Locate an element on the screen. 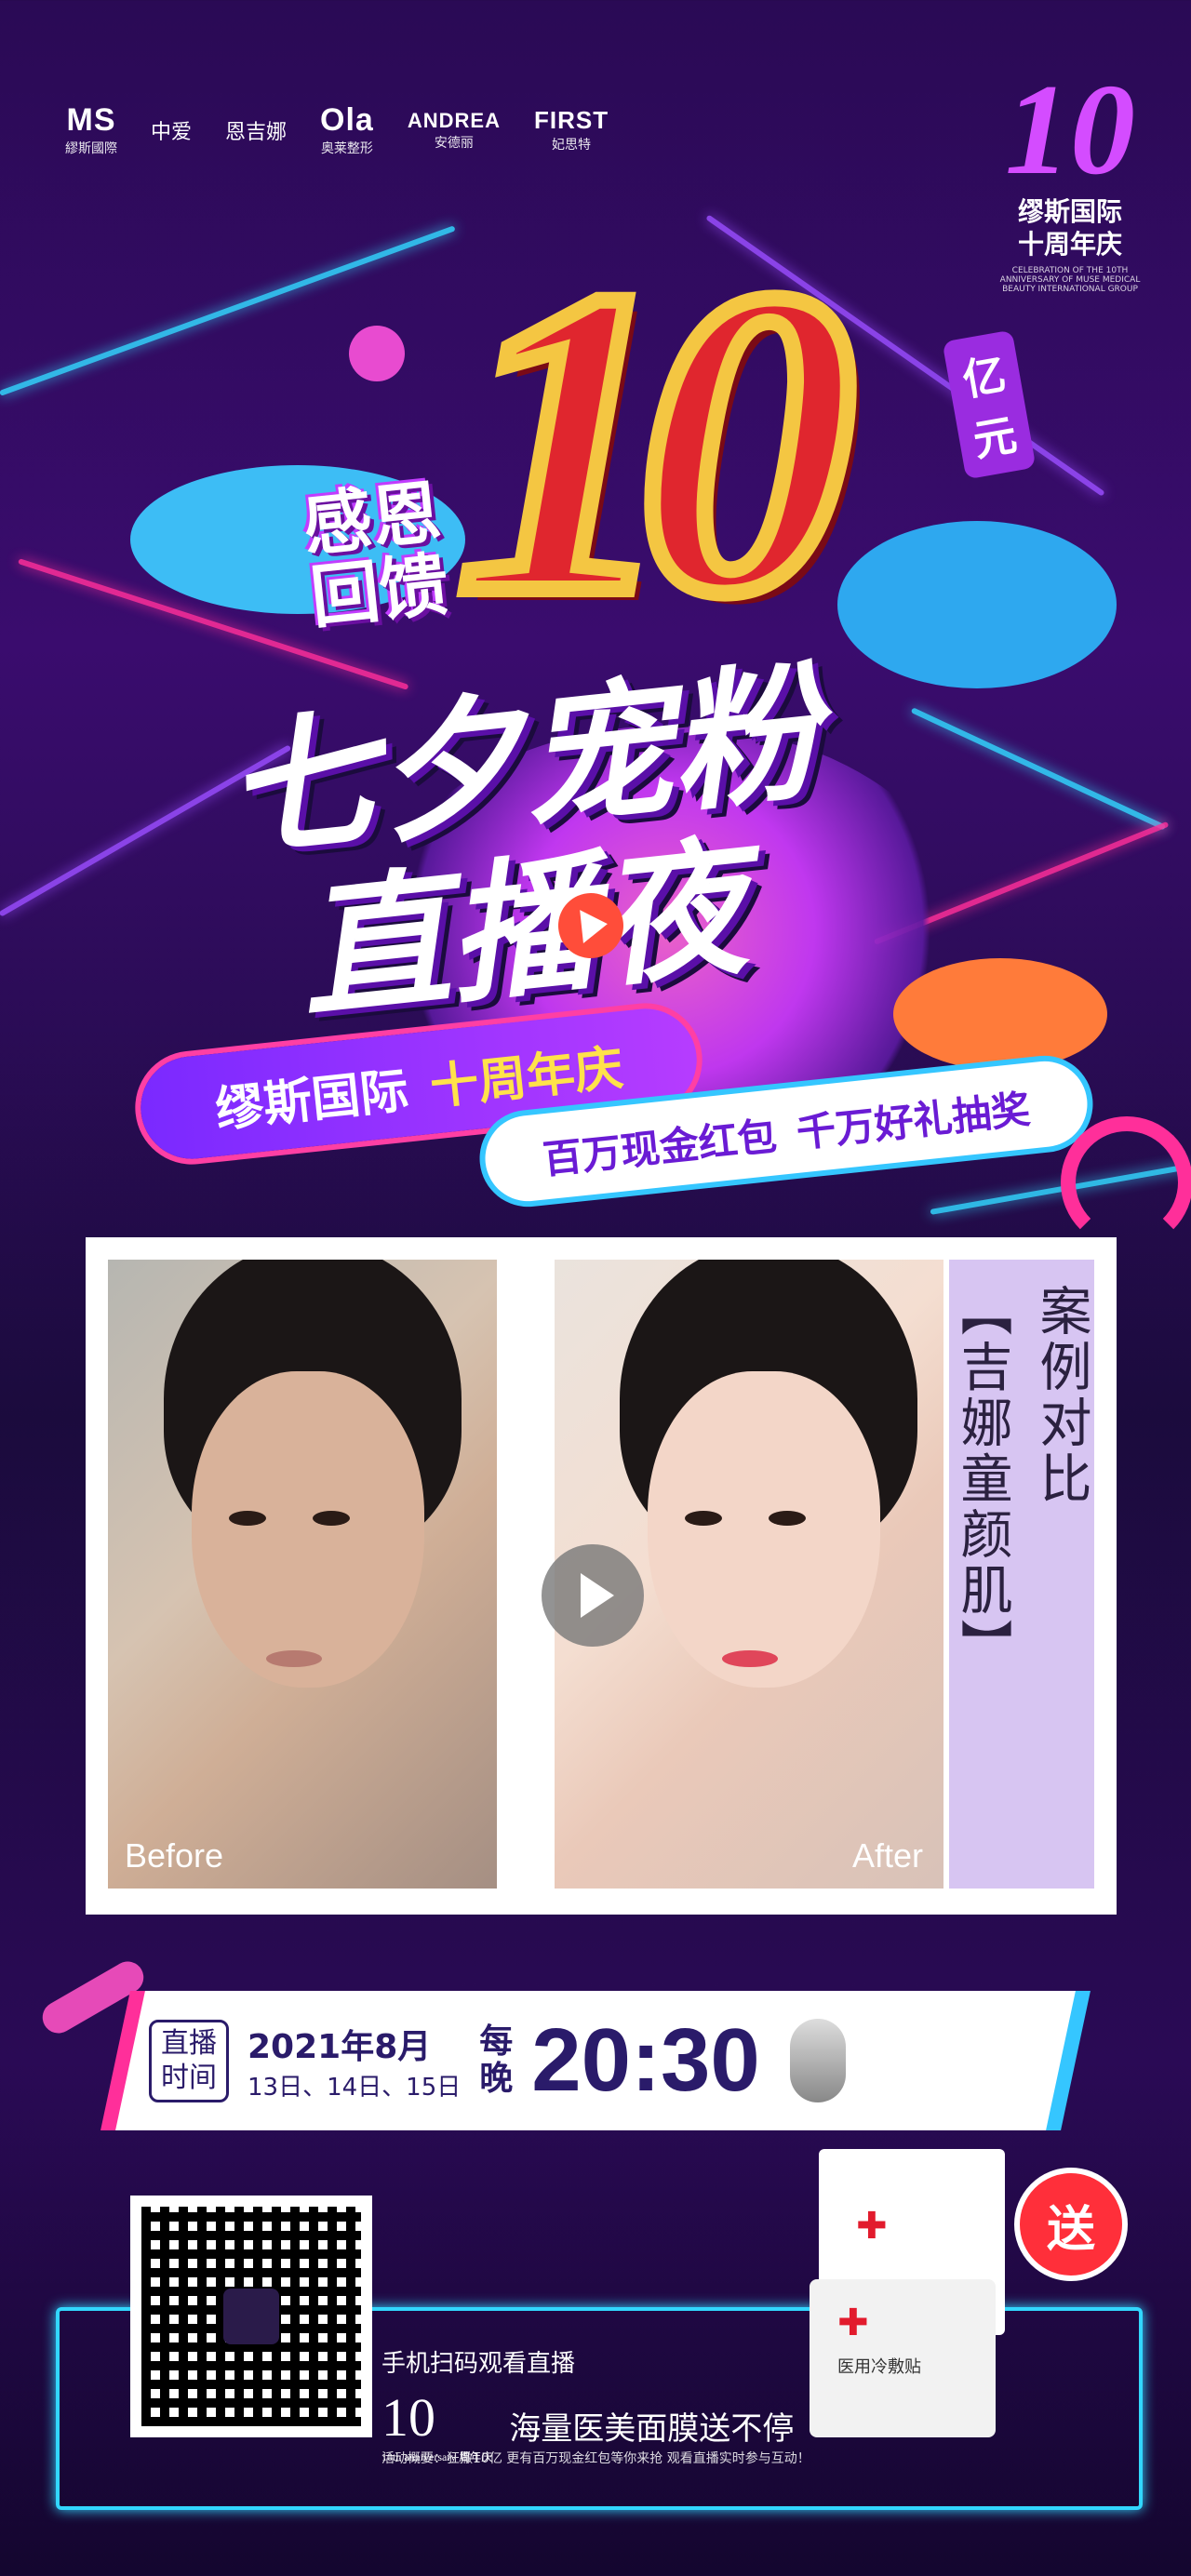 Image resolution: width=1191 pixels, height=2576 pixels. logo-ola: Ola 奥莱整形 is located at coordinates (347, 128).